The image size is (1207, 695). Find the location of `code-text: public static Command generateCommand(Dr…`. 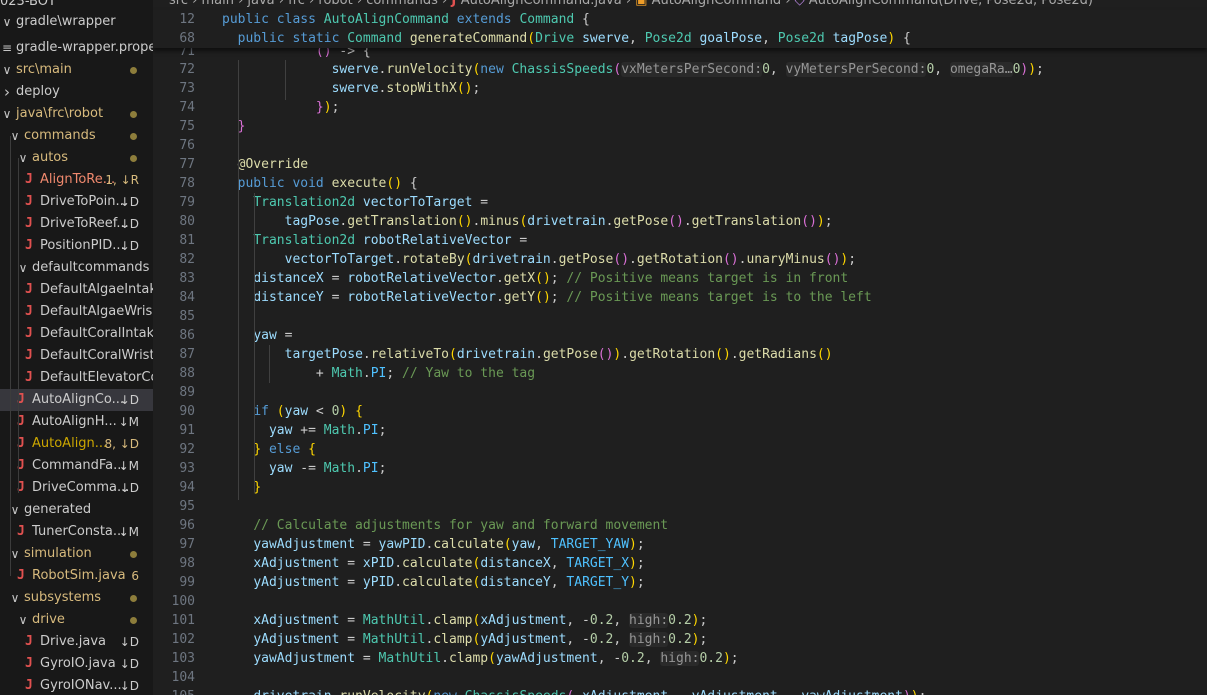

code-text: public static Command generateCommand(Dr… is located at coordinates (566, 38).